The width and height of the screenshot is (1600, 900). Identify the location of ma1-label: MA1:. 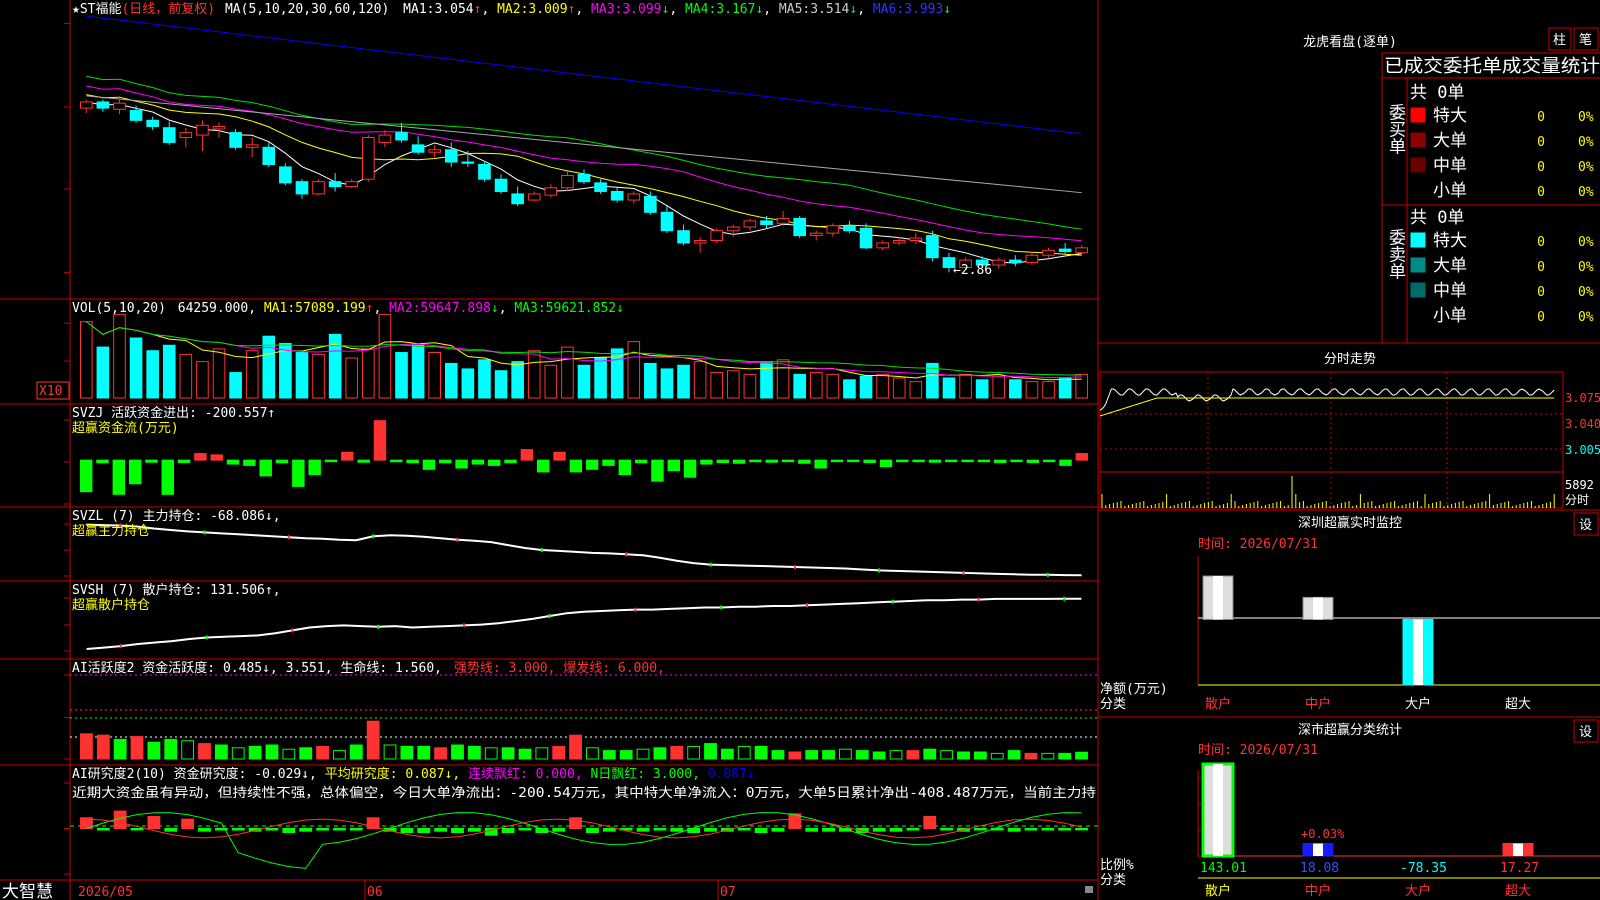
(418, 9).